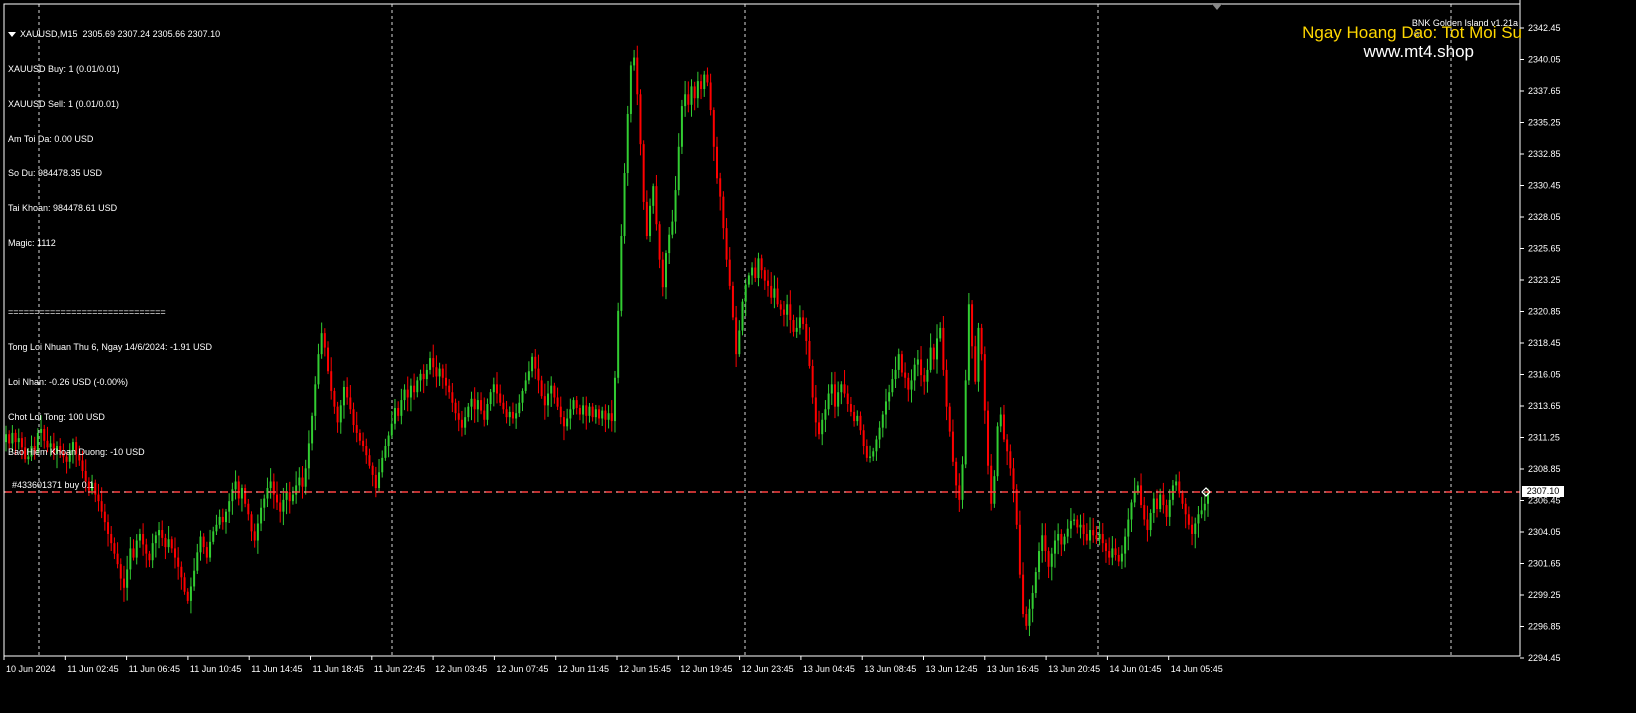  Describe the element at coordinates (1544, 627) in the screenshot. I see `price-tick-label: 2296.85` at that location.